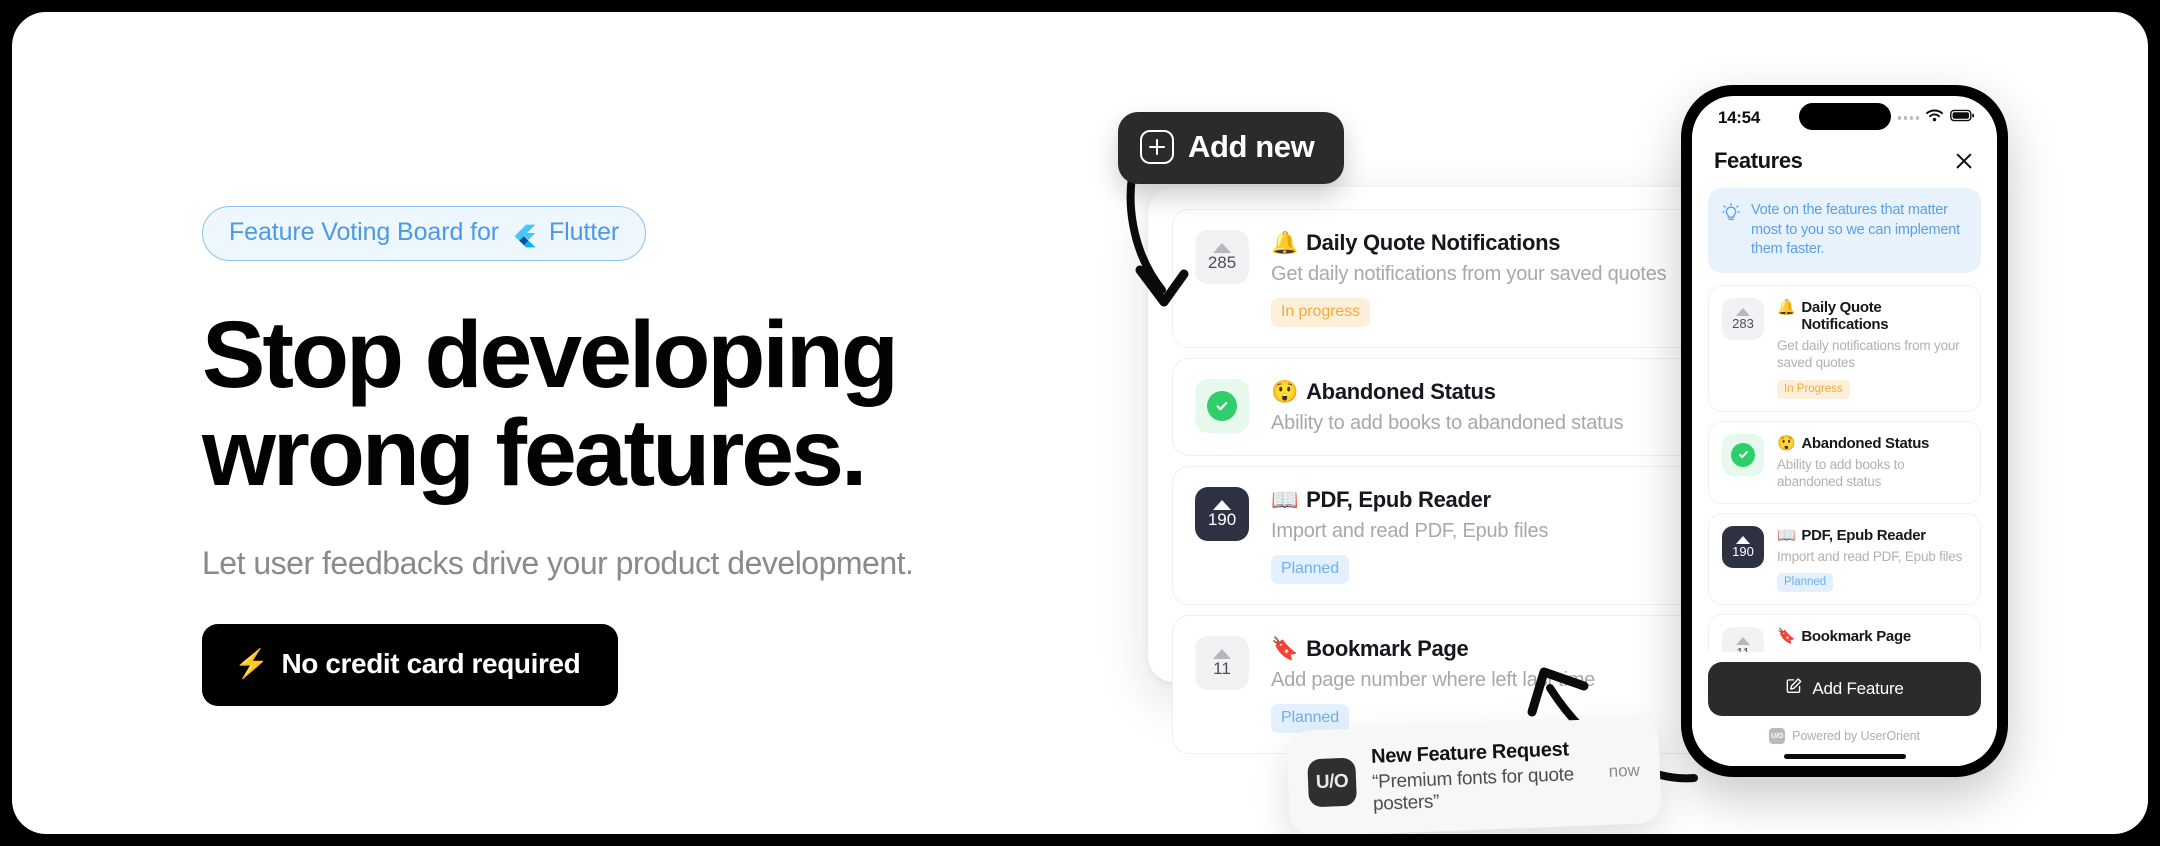 This screenshot has width=2160, height=846. I want to click on feature-title-row: 🔔 Daily Quote Notifications, so click(1872, 315).